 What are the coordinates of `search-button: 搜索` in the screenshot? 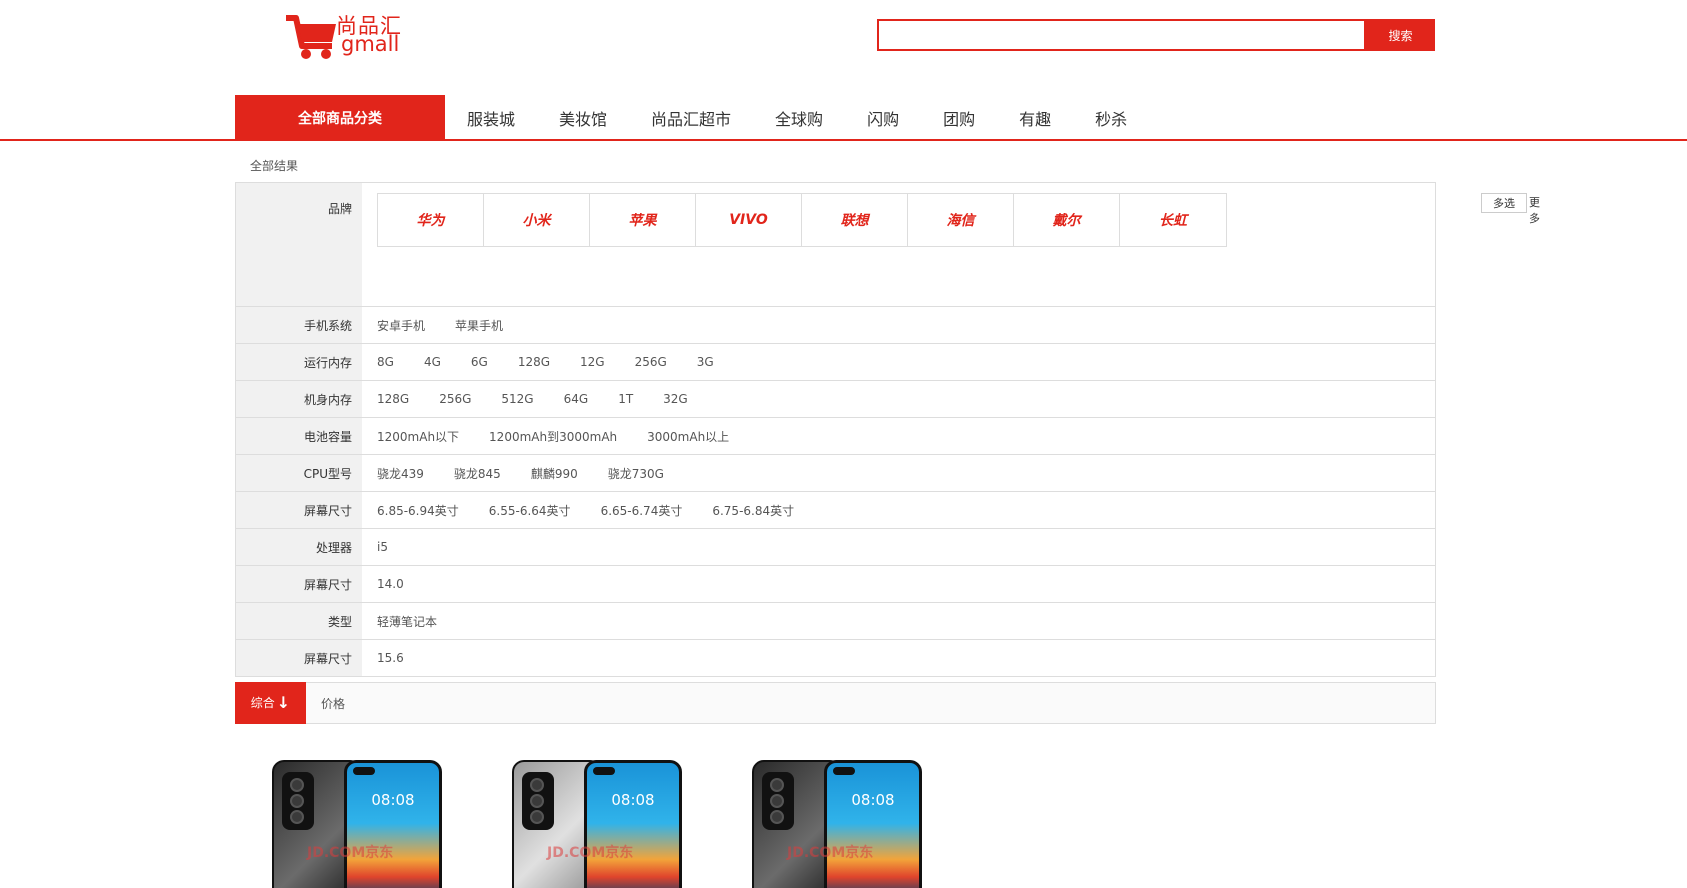 It's located at (1400, 35).